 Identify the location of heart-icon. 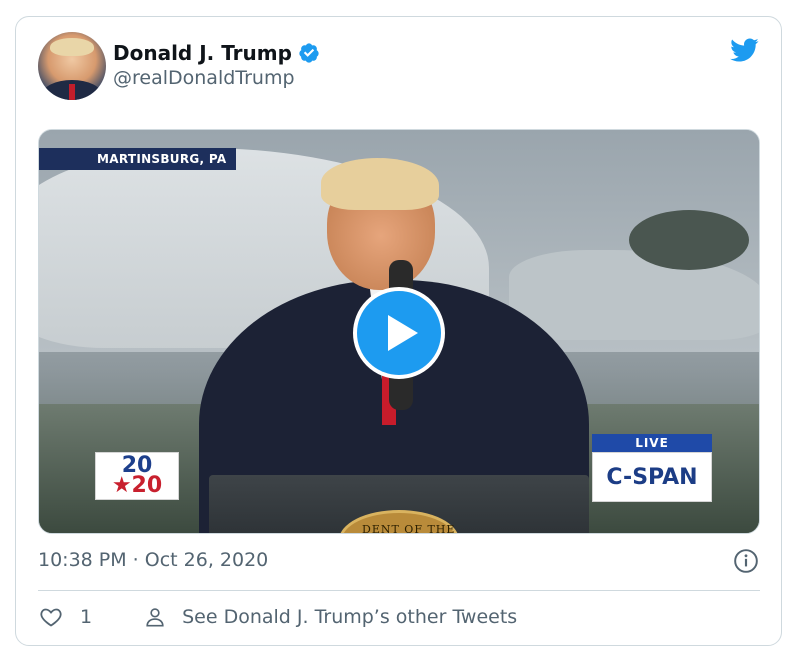
(51, 617).